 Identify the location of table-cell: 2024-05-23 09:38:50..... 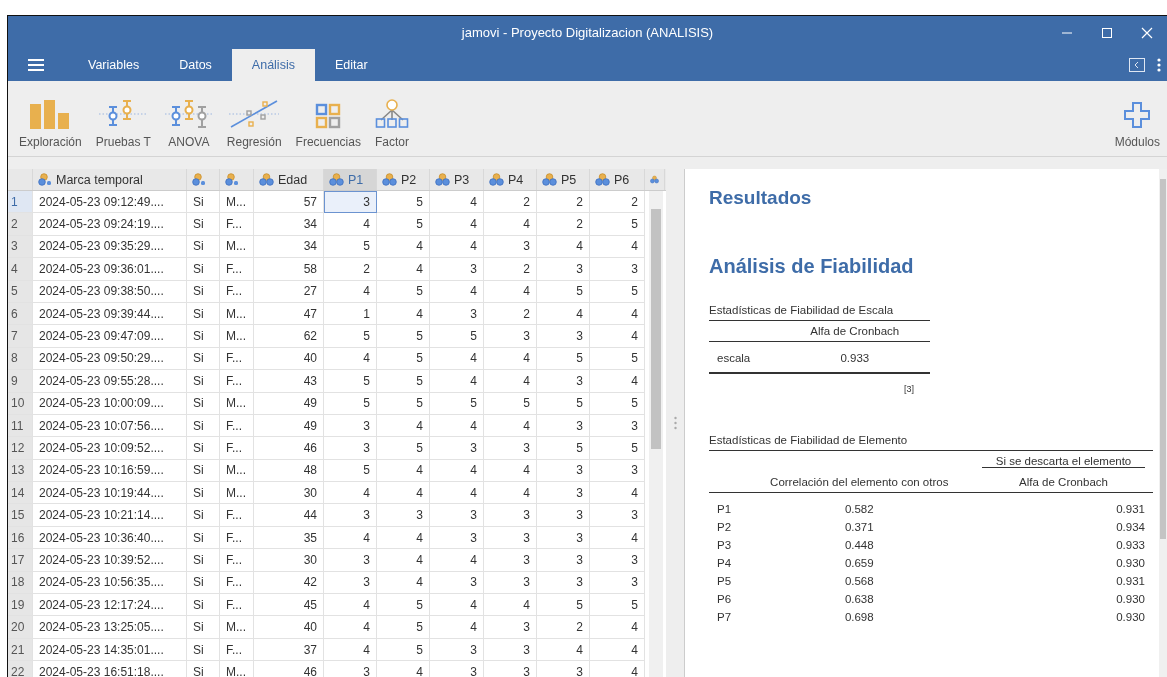
(110, 291).